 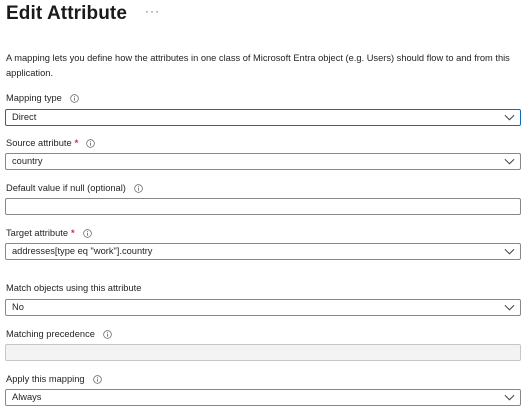 I want to click on page-title: Edit Attribute, so click(x=67, y=13).